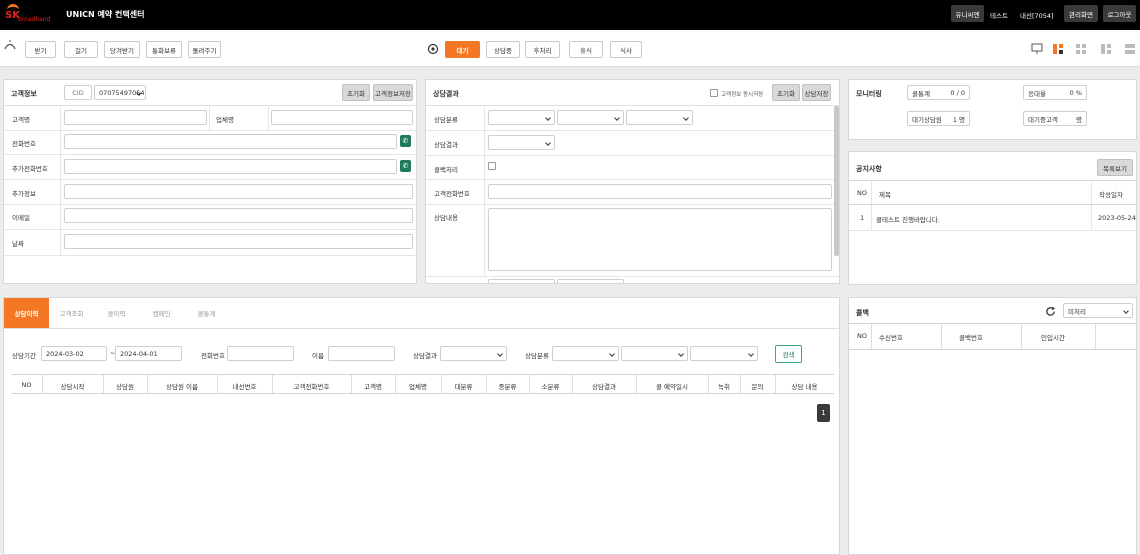  I want to click on status-busy-button: 상담중, so click(503, 49).